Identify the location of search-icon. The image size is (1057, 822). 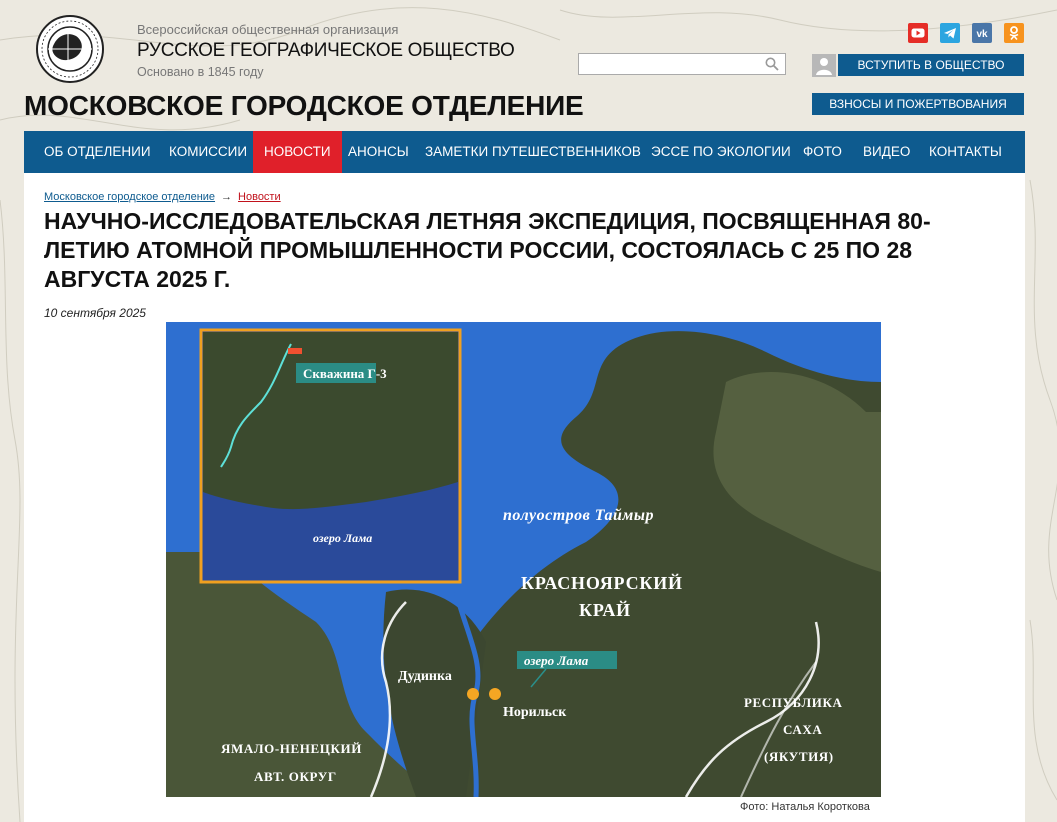
(772, 64).